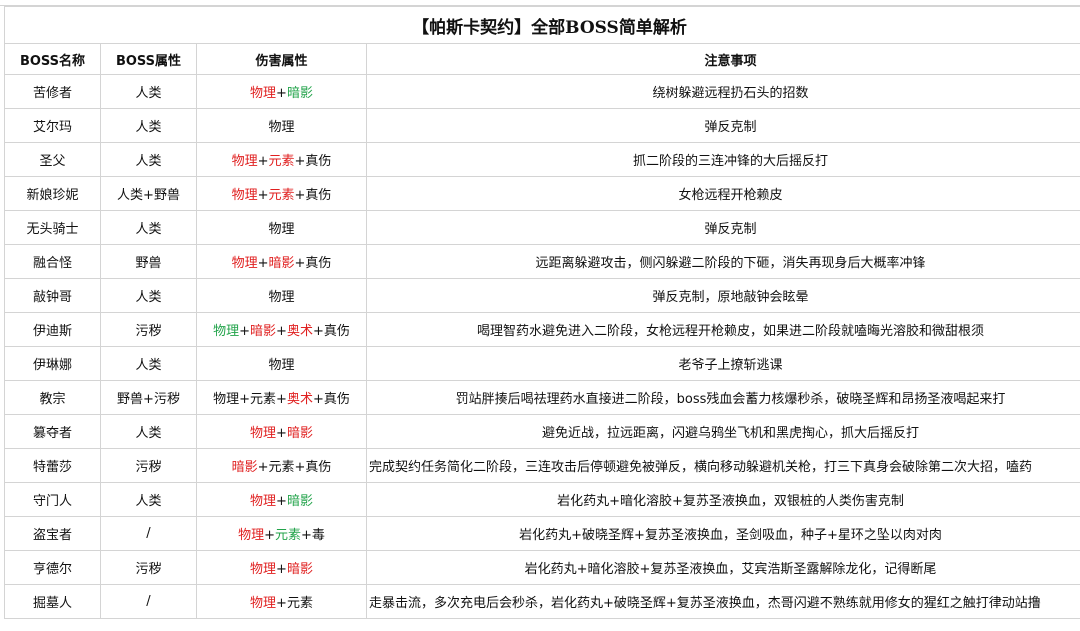  I want to click on notes-cell: 抓二阶段的三连冲锋的大后摇反打, so click(723, 159).